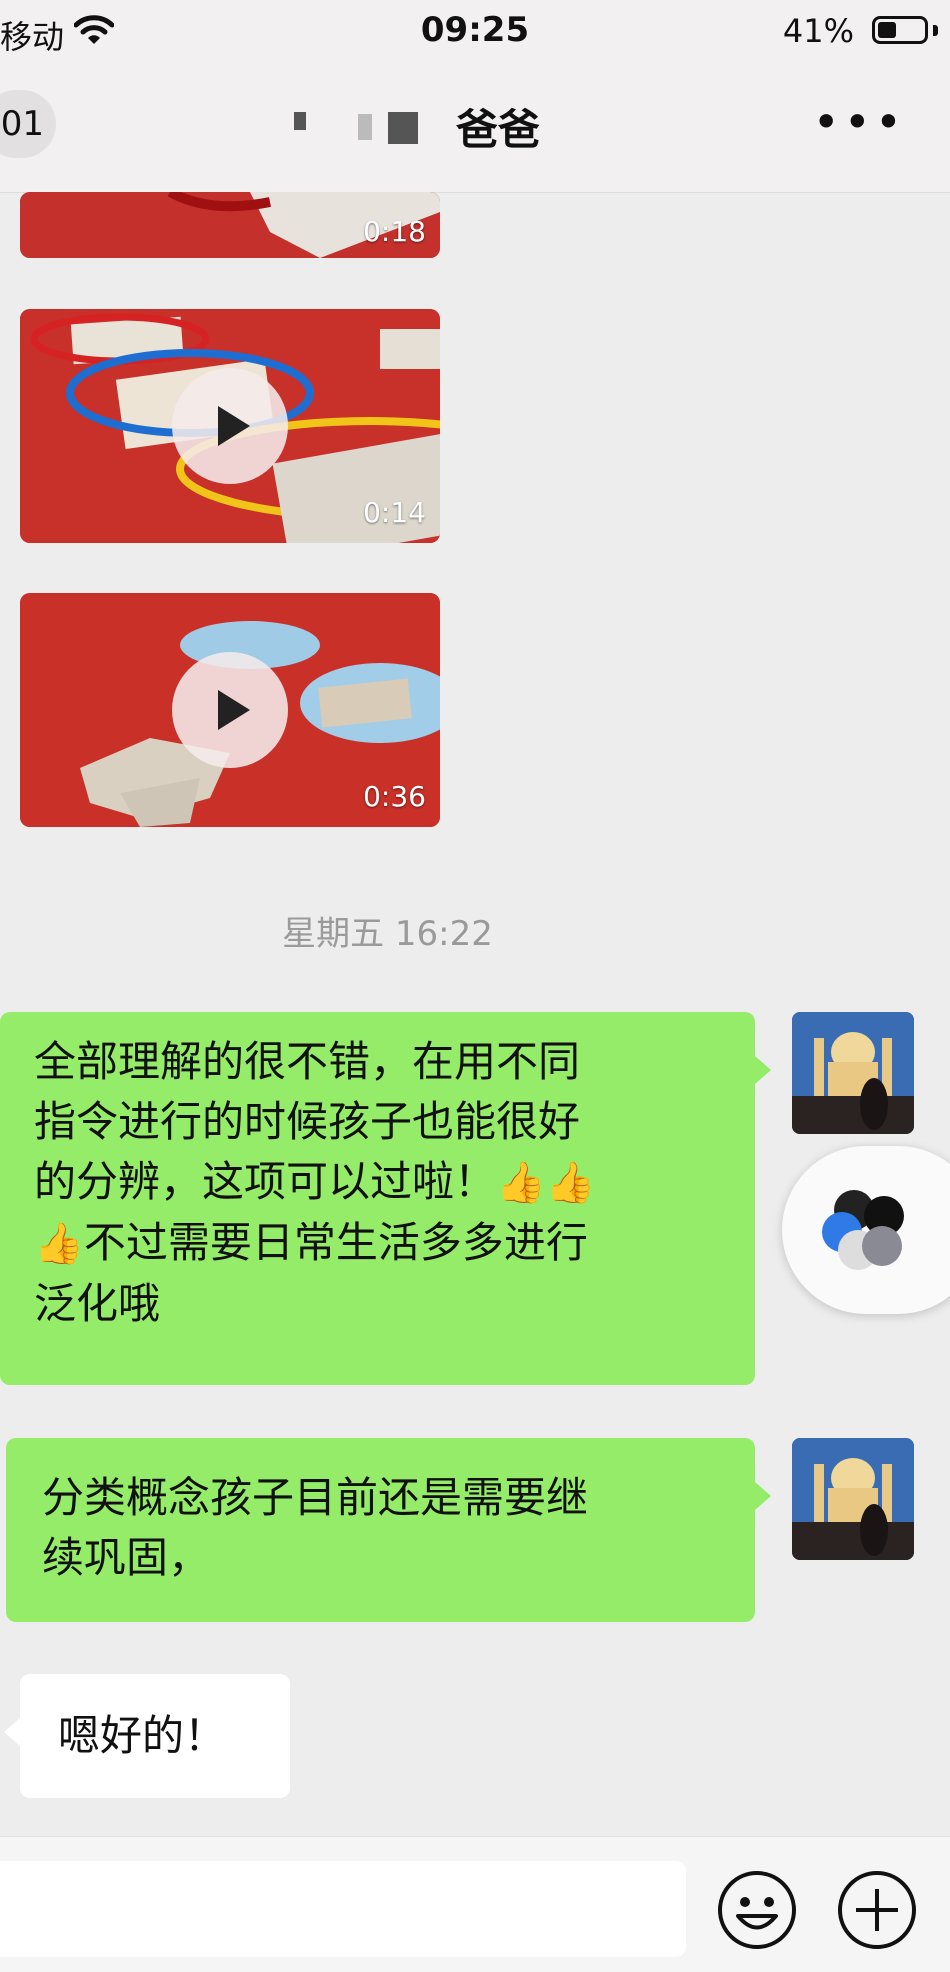  Describe the element at coordinates (307, 1061) in the screenshot. I see `message-line: 全部理解的很不错，在用不同` at that location.